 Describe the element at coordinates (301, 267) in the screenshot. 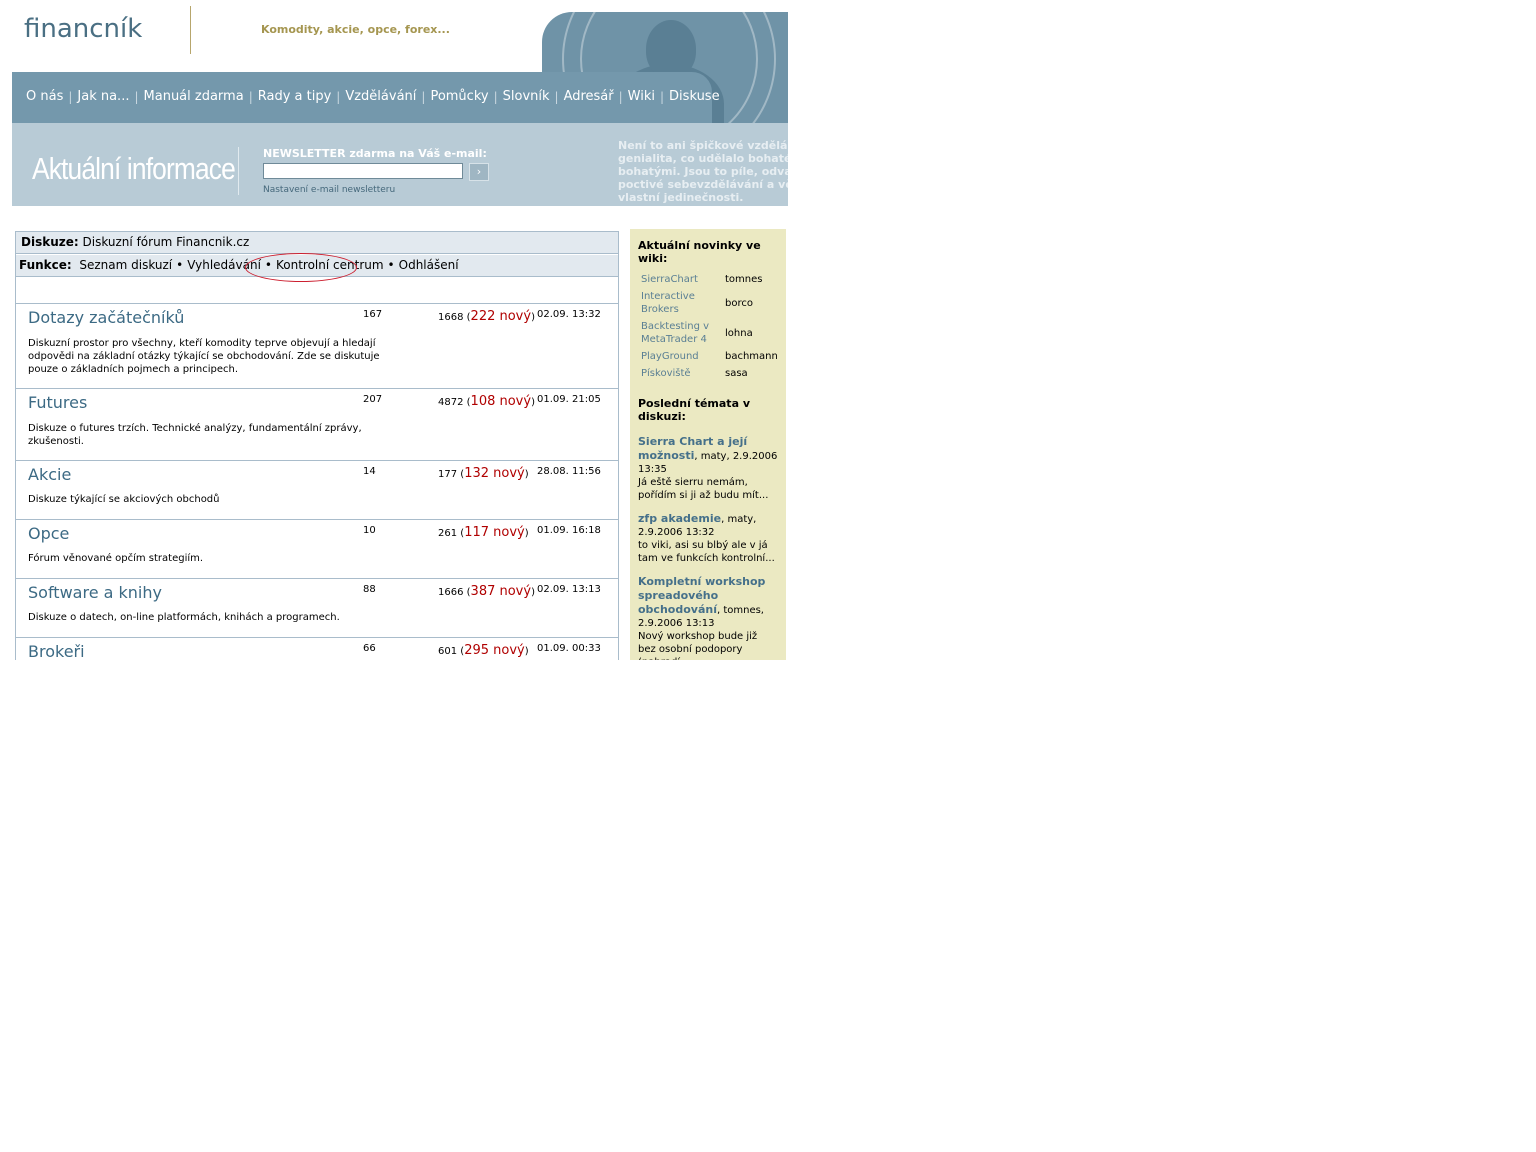

I see `highlight-ellipse` at that location.